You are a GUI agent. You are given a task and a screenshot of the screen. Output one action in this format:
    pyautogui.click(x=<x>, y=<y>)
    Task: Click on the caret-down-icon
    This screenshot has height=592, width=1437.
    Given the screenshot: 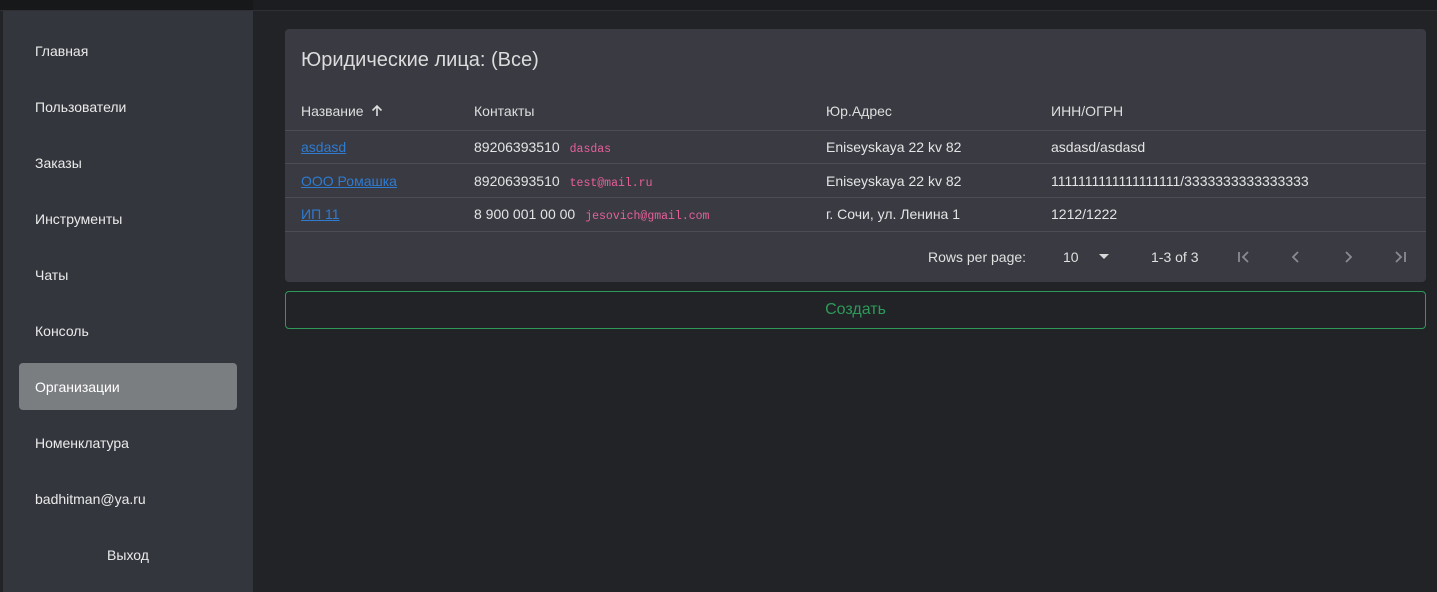 What is the action you would take?
    pyautogui.click(x=1103, y=256)
    